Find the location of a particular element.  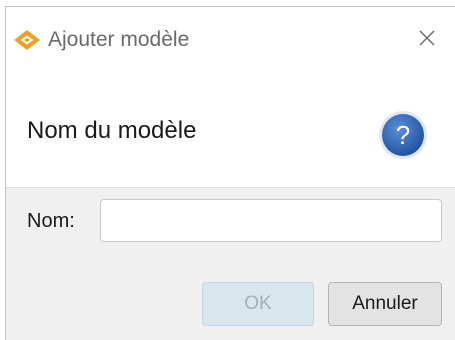

name-input is located at coordinates (271, 220).